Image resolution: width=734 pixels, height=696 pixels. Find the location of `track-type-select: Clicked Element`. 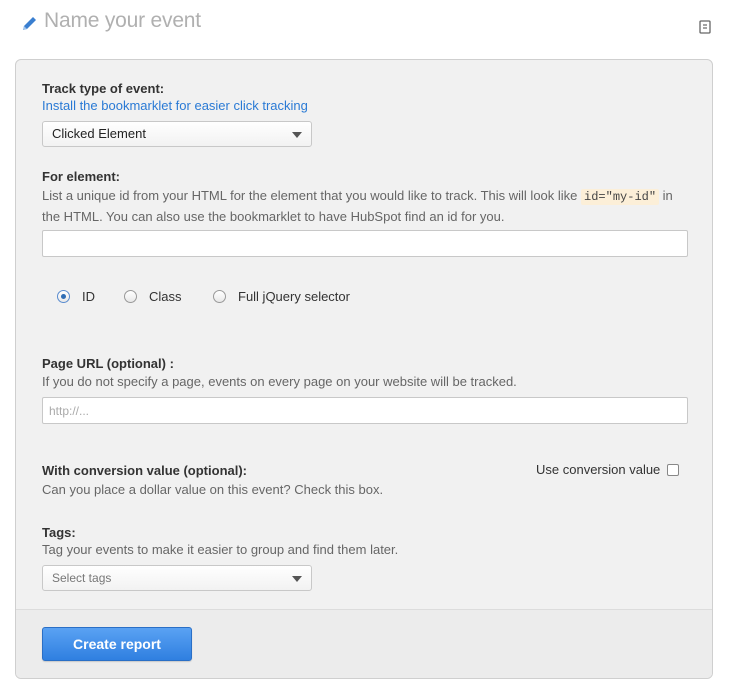

track-type-select: Clicked Element is located at coordinates (177, 134).